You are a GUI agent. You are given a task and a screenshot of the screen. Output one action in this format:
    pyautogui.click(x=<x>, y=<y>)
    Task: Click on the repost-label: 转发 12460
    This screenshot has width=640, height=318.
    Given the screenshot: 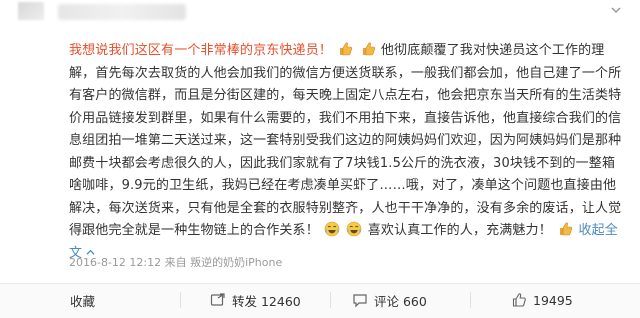 What is the action you would take?
    pyautogui.click(x=266, y=301)
    